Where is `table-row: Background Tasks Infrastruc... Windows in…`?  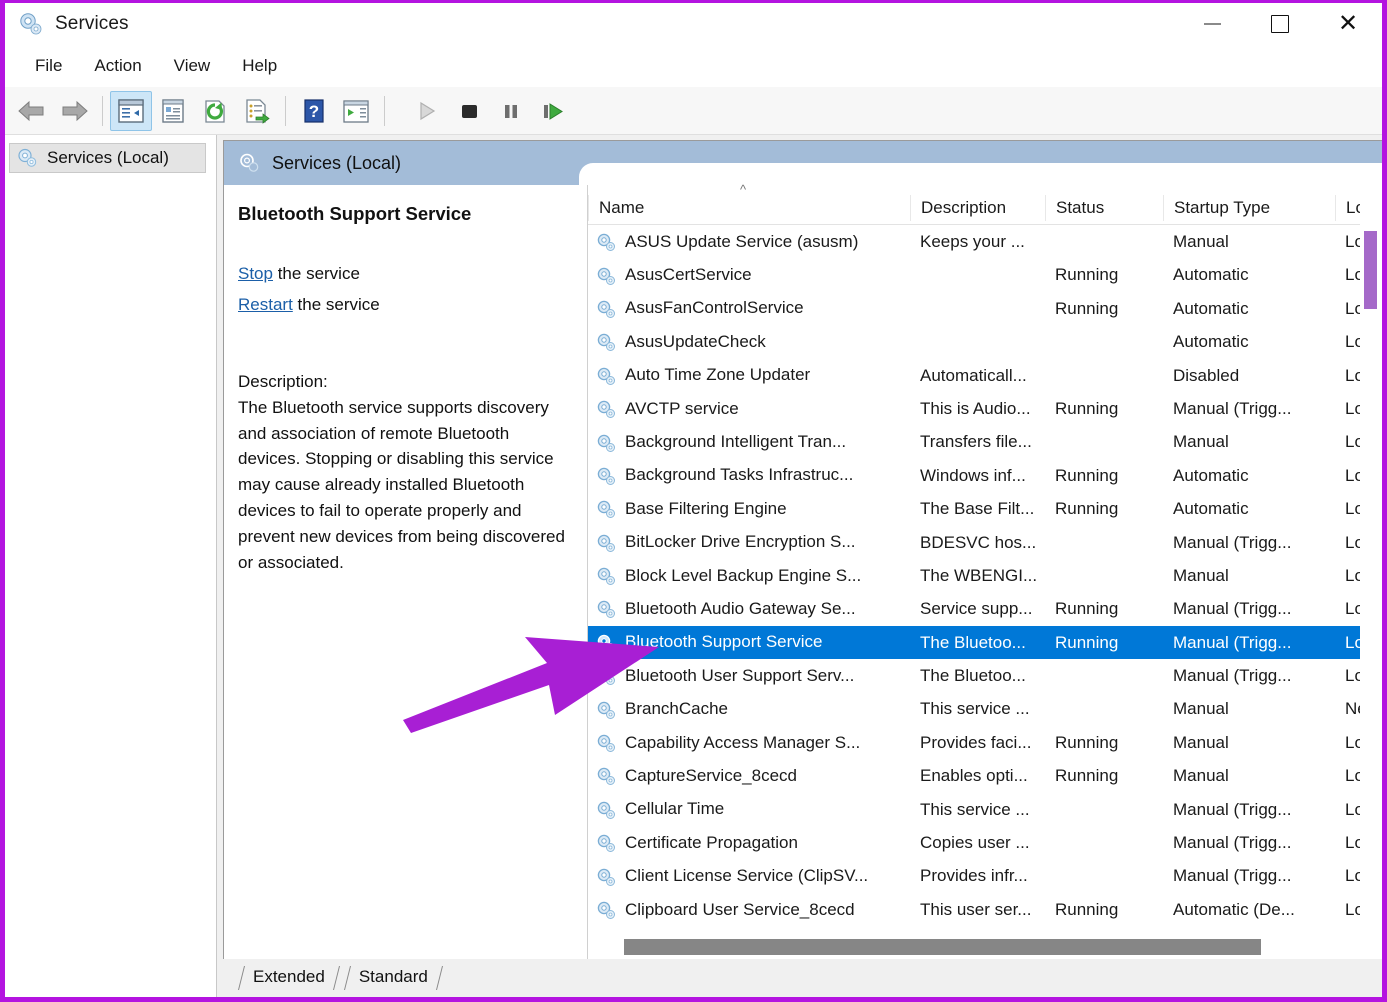
table-row: Background Tasks Infrastruc... Windows in… is located at coordinates (985, 475).